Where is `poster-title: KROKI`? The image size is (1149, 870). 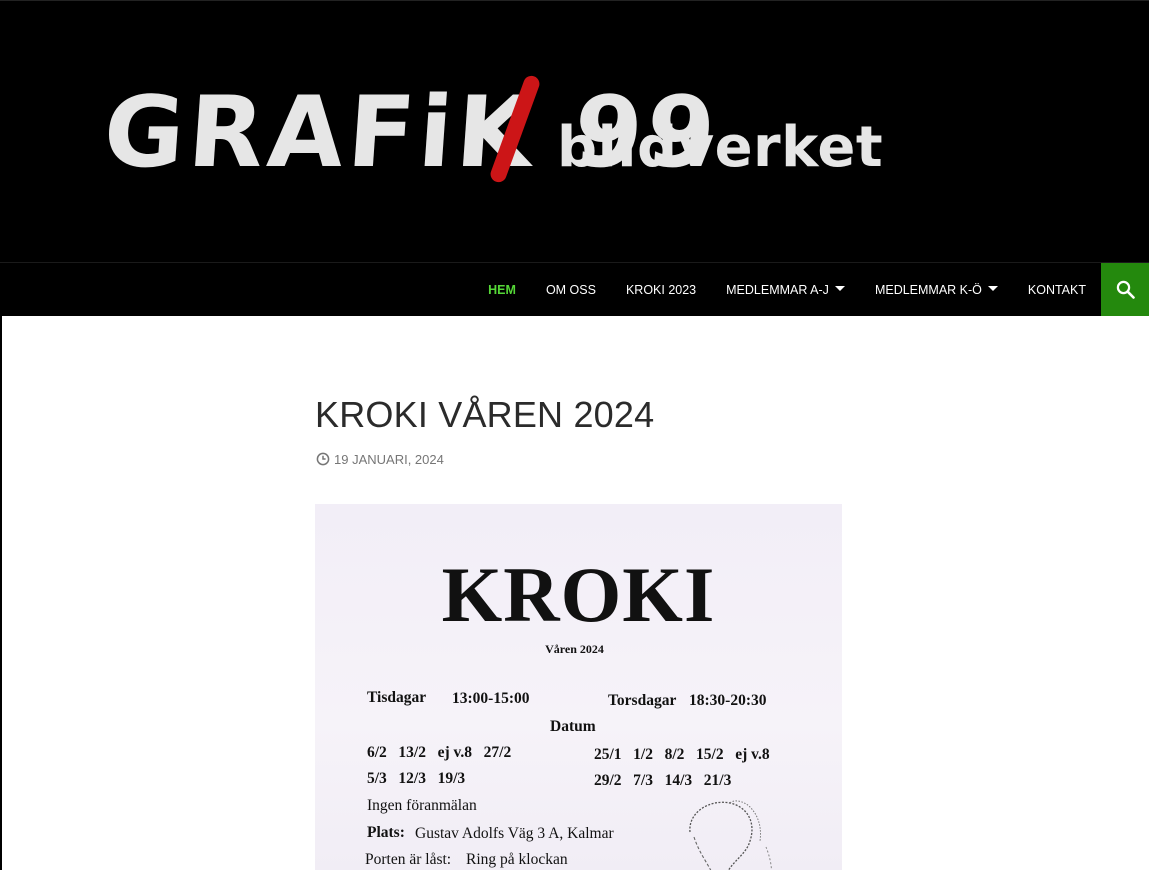
poster-title: KROKI is located at coordinates (578, 594).